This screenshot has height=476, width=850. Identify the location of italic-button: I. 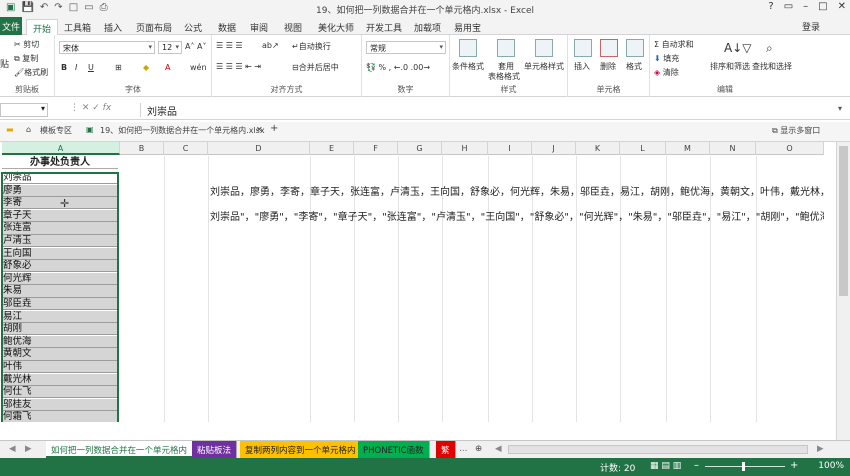
(76, 67).